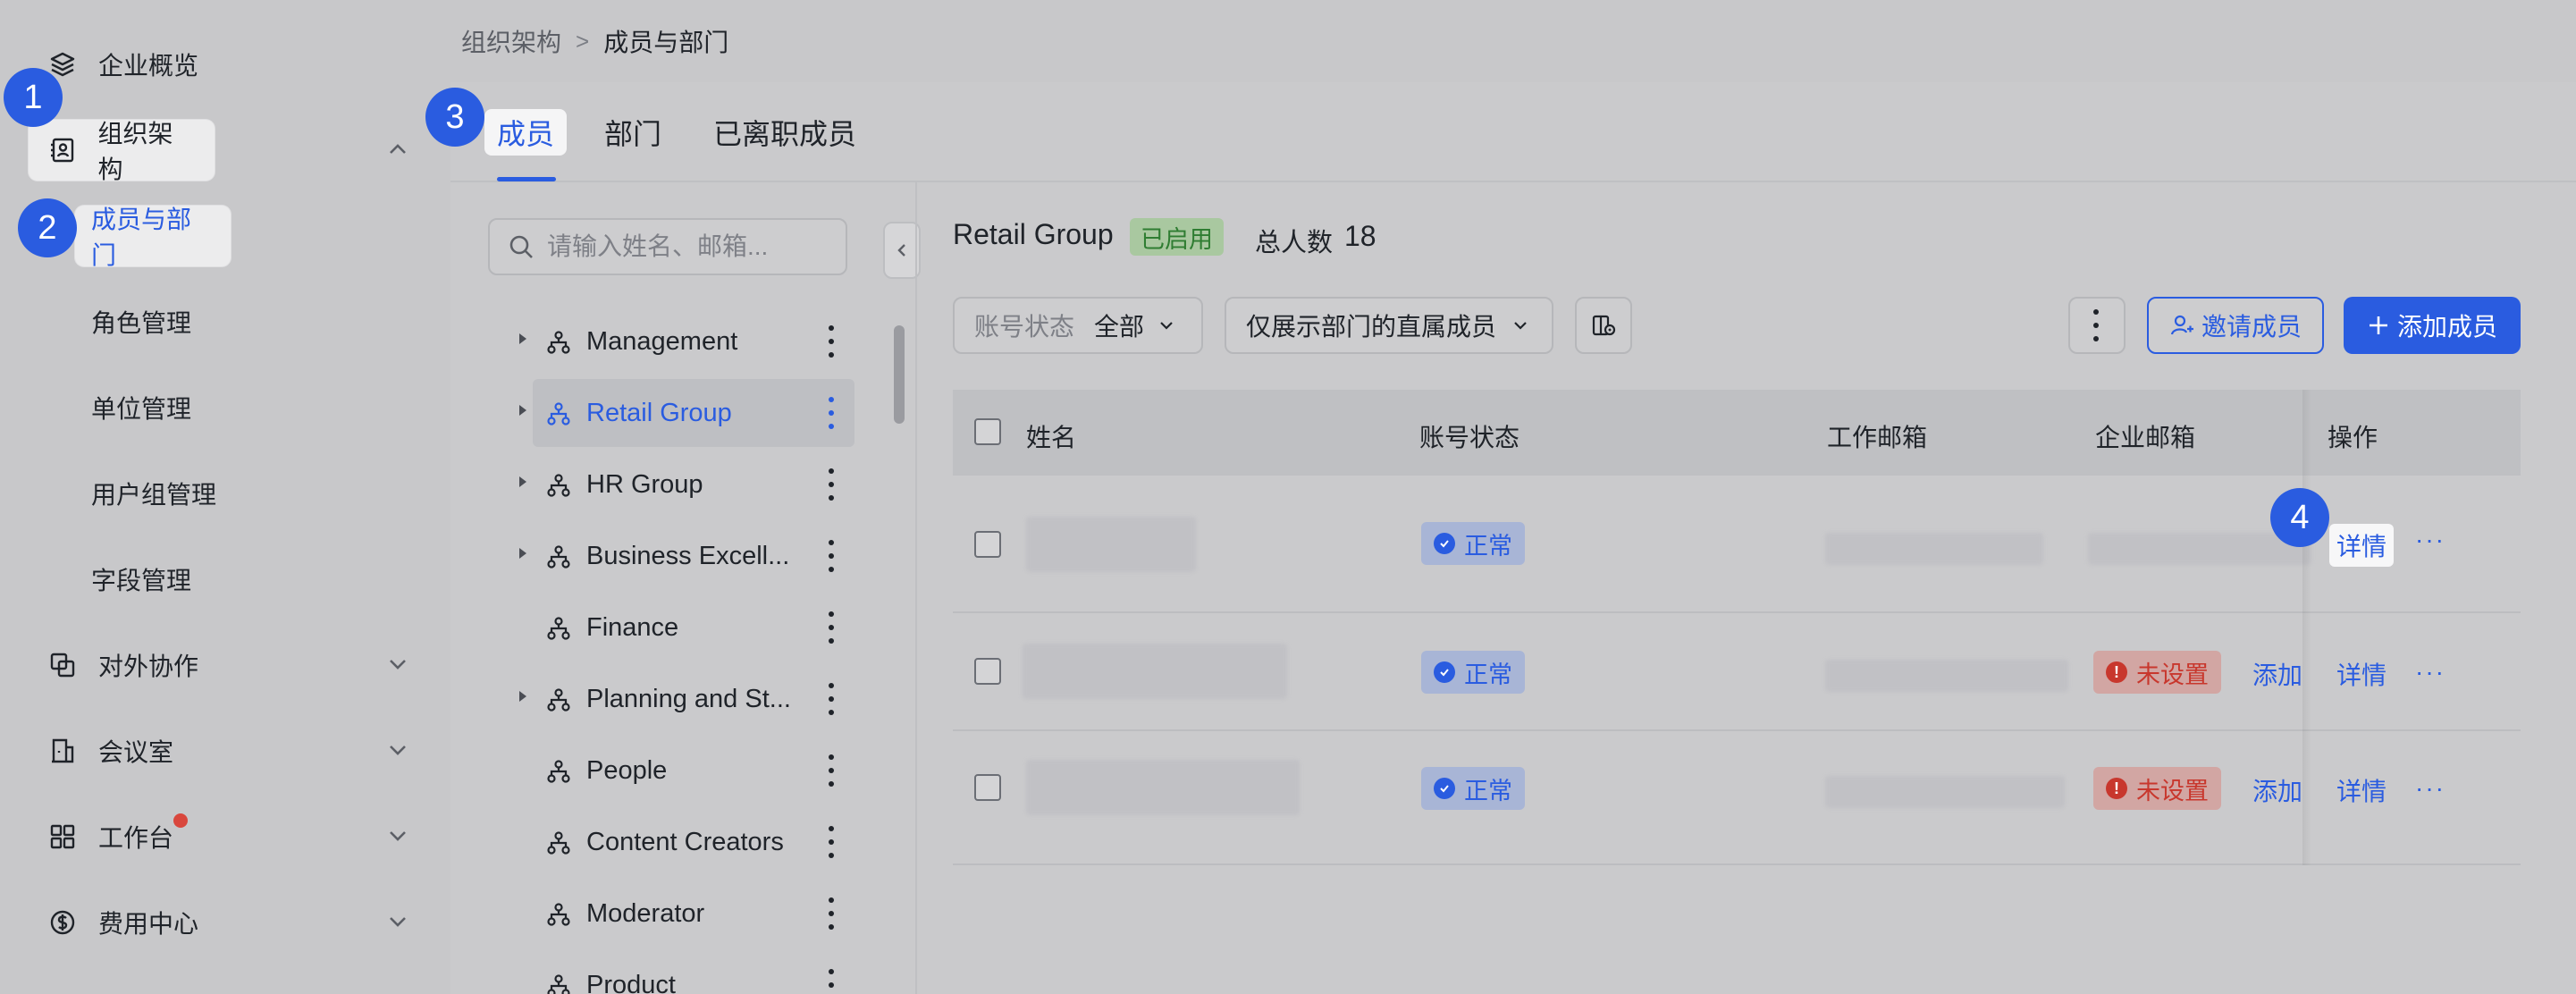 This screenshot has width=2576, height=994. I want to click on header-actions: 操作, so click(2353, 437).